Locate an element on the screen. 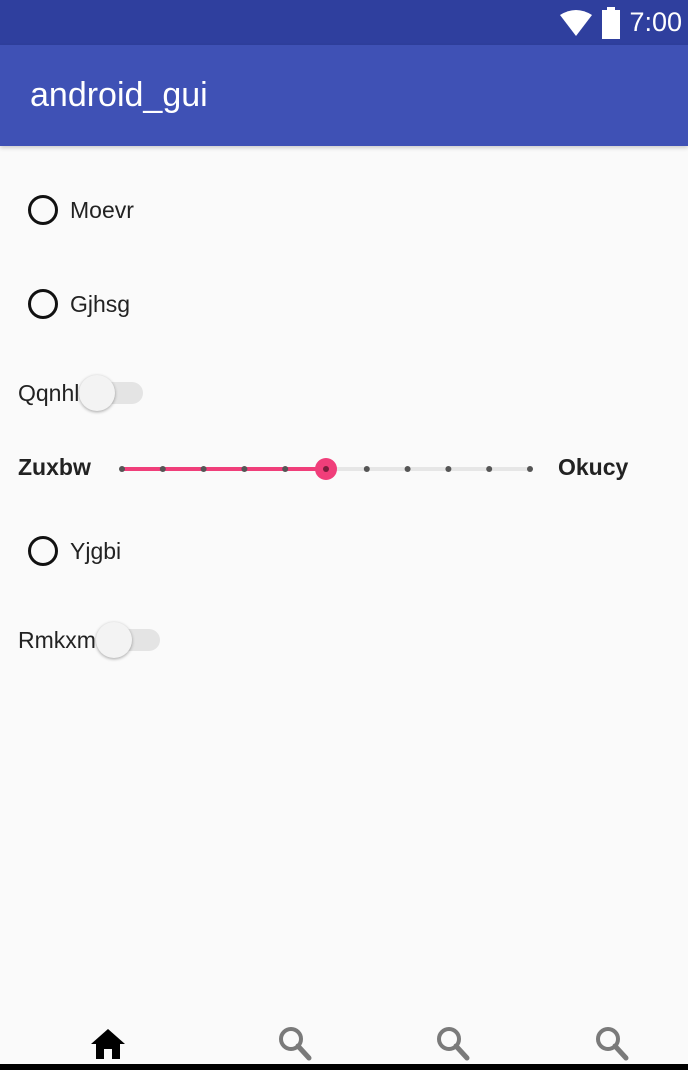 This screenshot has height=1070, width=688. toggle-switch-rmkxm is located at coordinates (127, 640).